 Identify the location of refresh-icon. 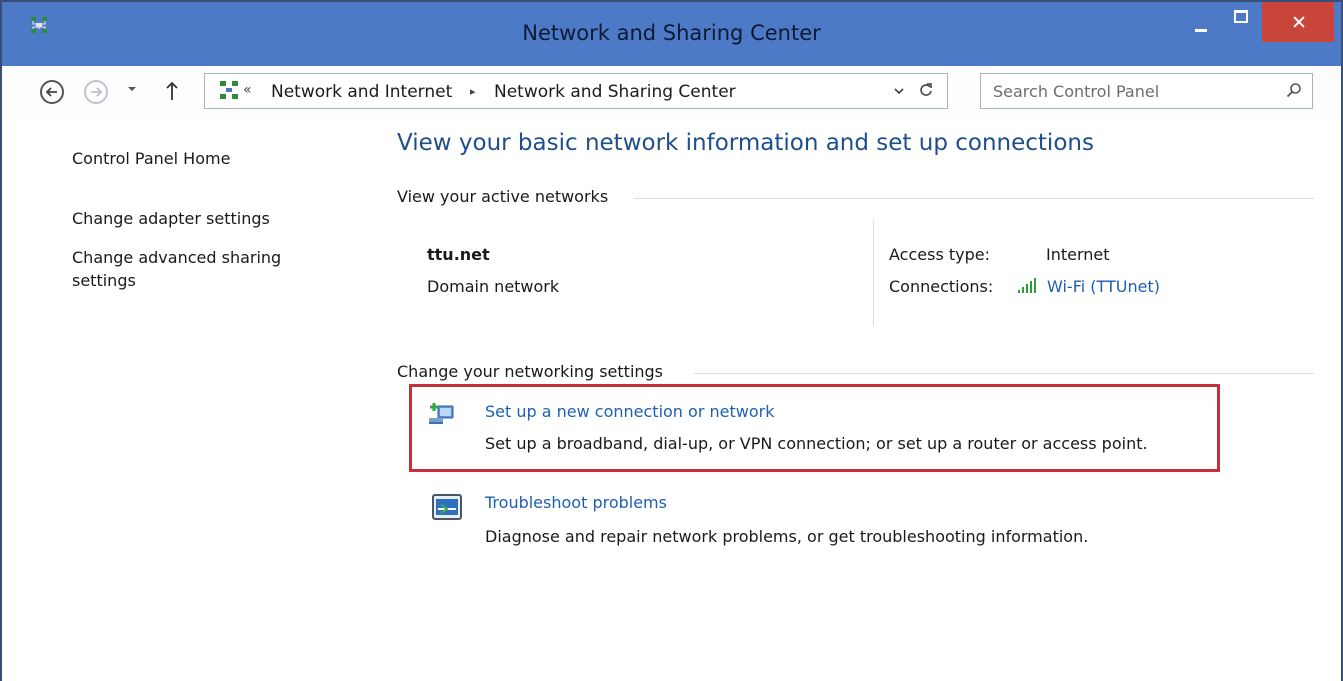
(926, 90).